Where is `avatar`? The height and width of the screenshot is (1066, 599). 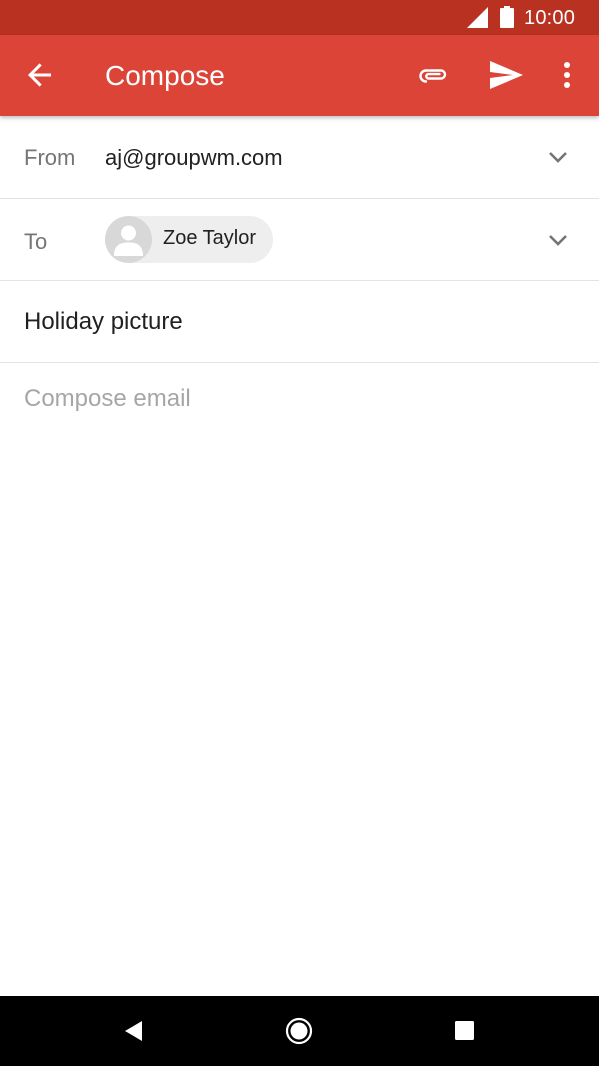 avatar is located at coordinates (128, 239).